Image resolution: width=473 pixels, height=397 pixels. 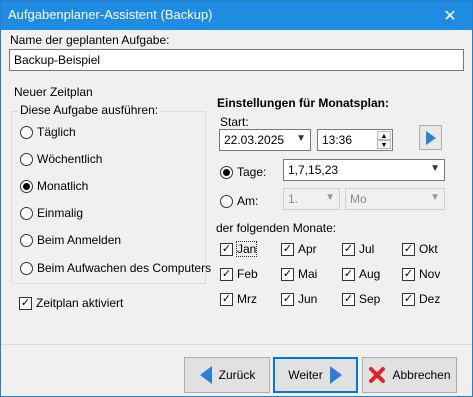 What do you see at coordinates (79, 240) in the screenshot?
I see `schedule-option-label: Beim Anmelden` at bounding box center [79, 240].